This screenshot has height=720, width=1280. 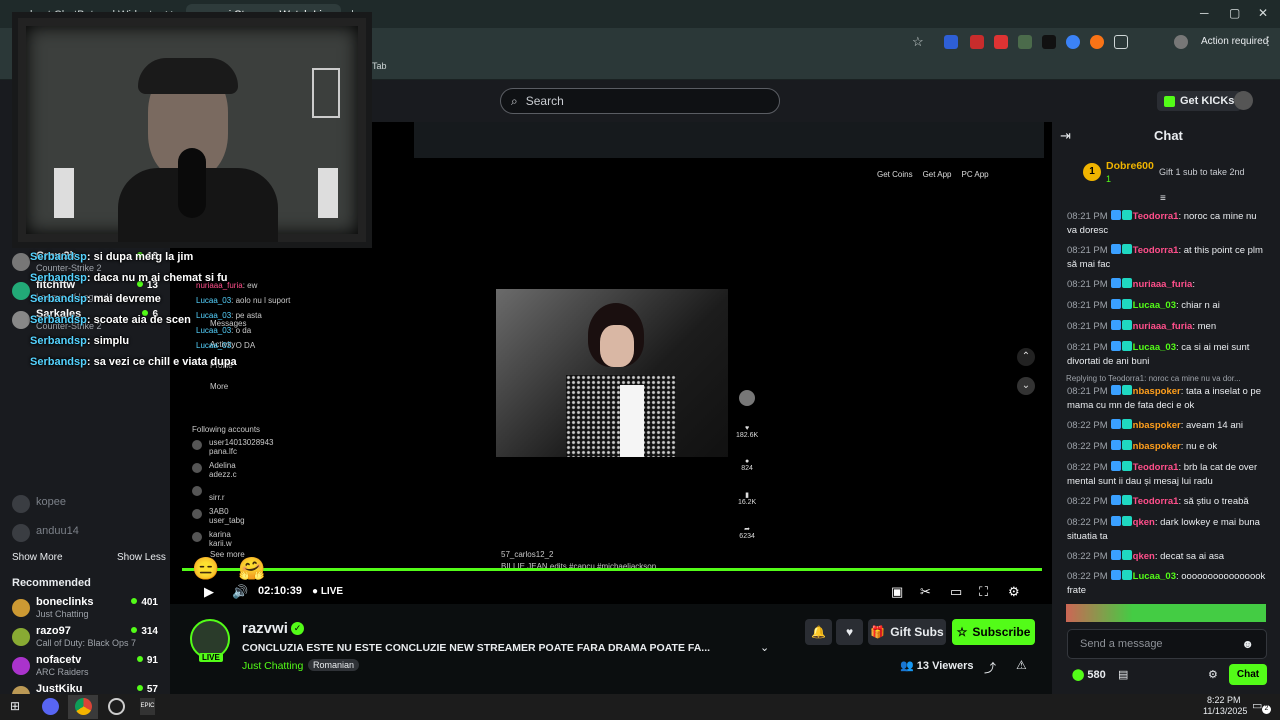 I want to click on store-icon: ▤, so click(x=1123, y=674).